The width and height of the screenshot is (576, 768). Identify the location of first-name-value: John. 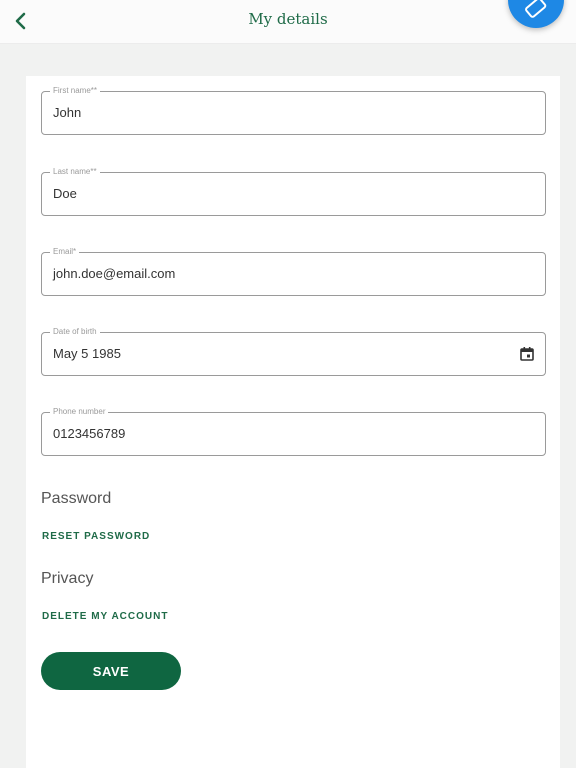
(67, 112).